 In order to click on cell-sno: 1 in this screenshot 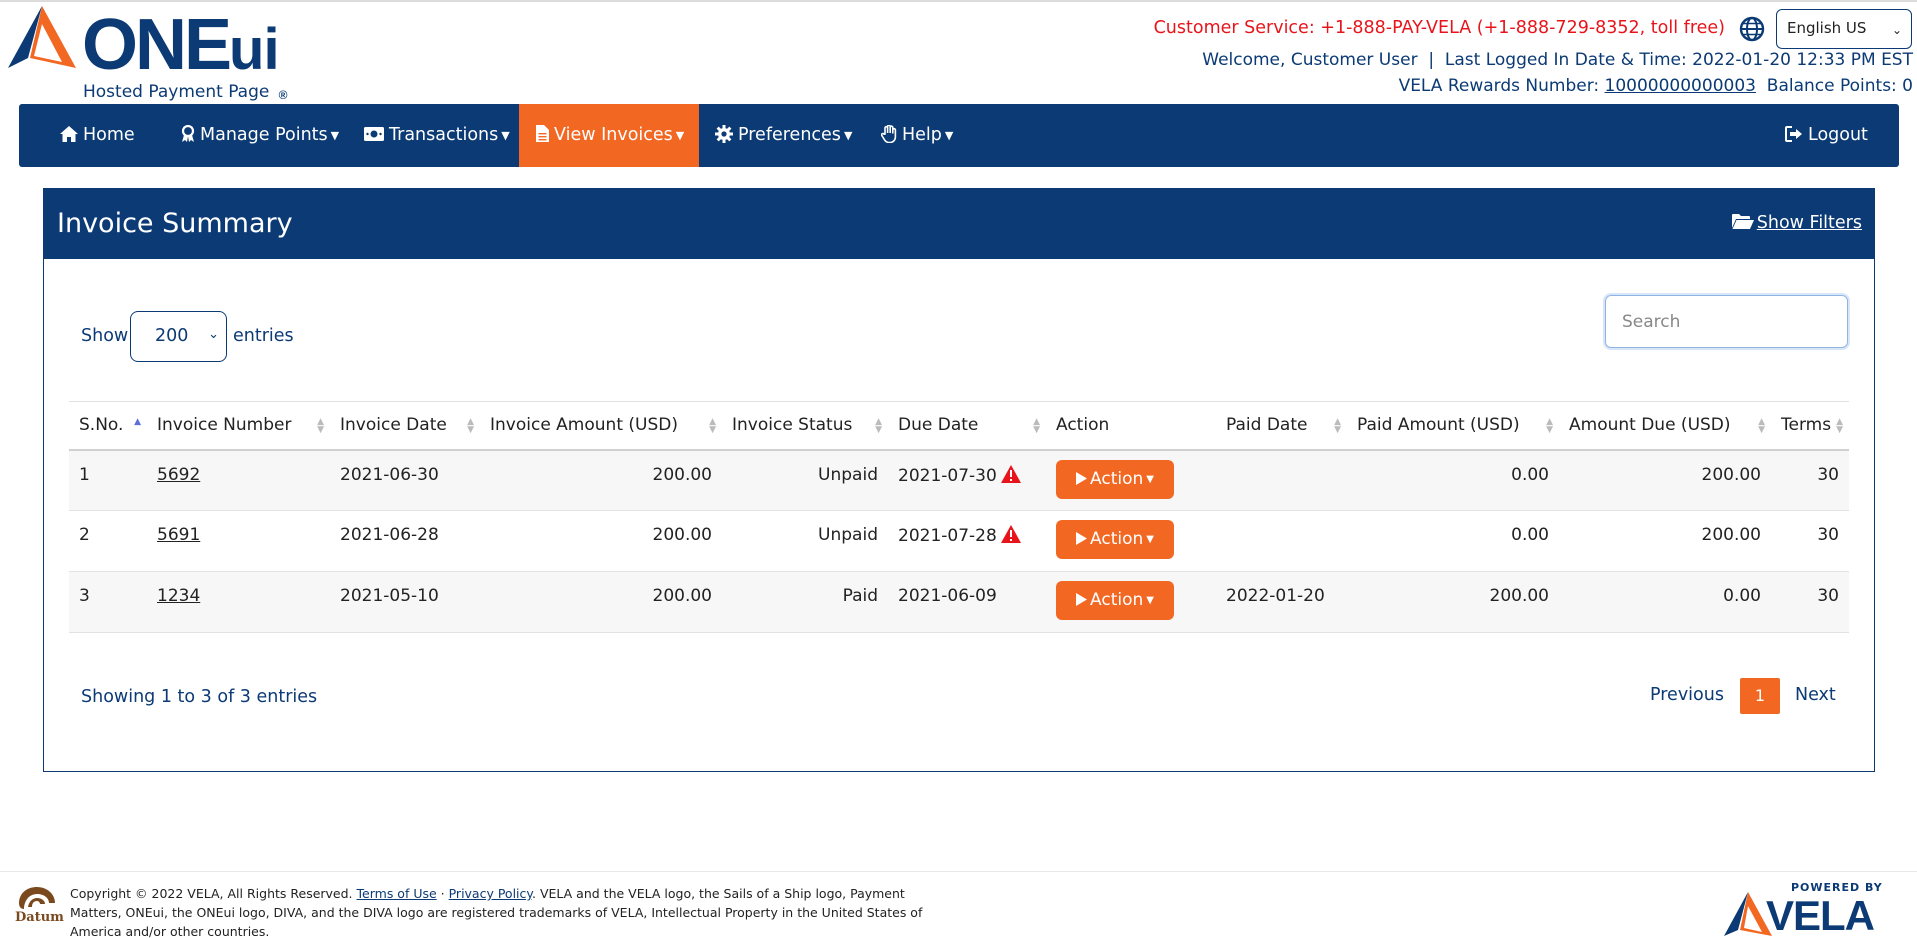, I will do `click(108, 480)`.